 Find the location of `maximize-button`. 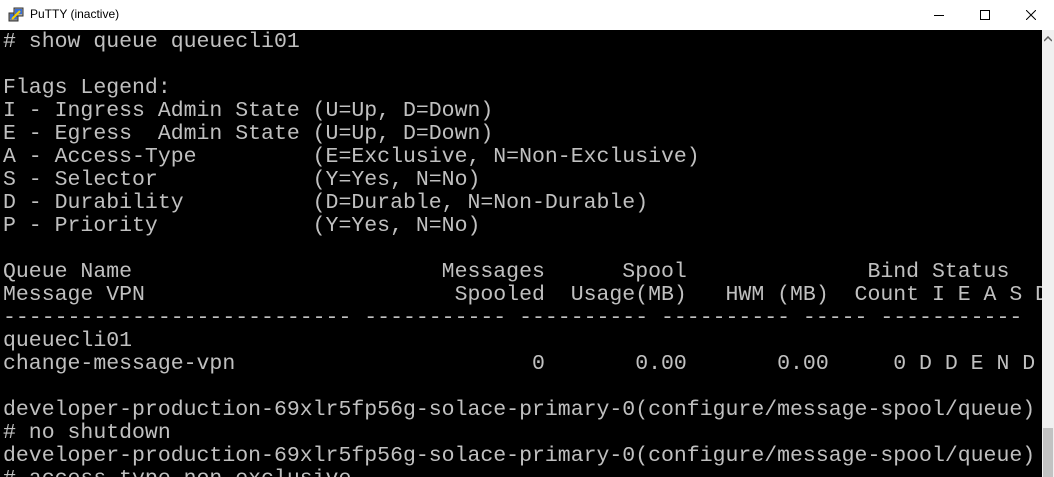

maximize-button is located at coordinates (985, 15).